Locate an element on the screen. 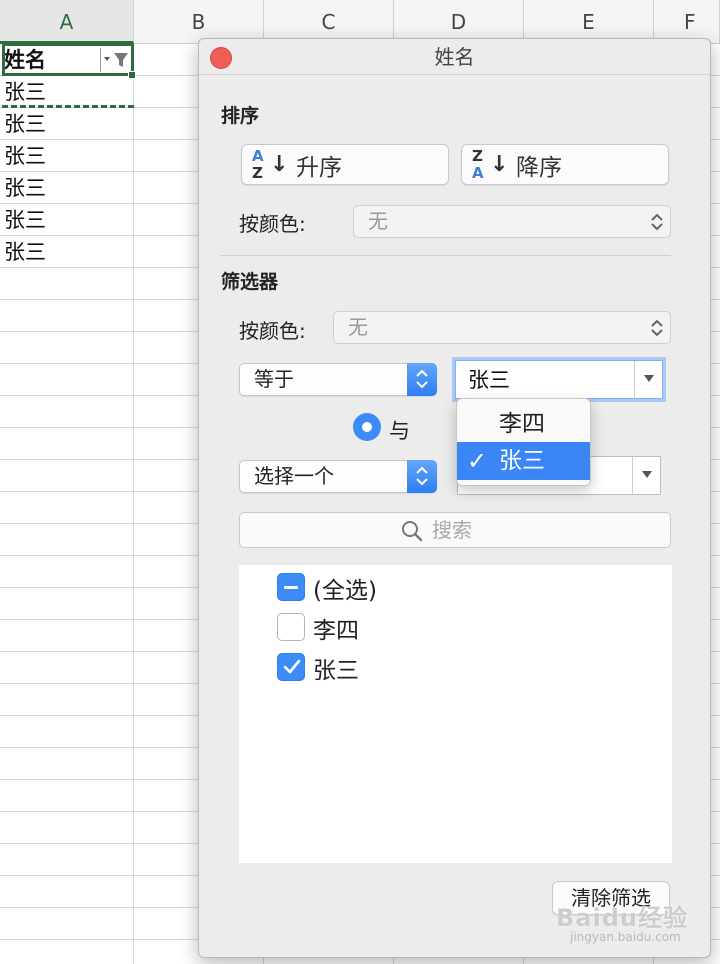 The height and width of the screenshot is (964, 720). logic-and-radio is located at coordinates (367, 427).